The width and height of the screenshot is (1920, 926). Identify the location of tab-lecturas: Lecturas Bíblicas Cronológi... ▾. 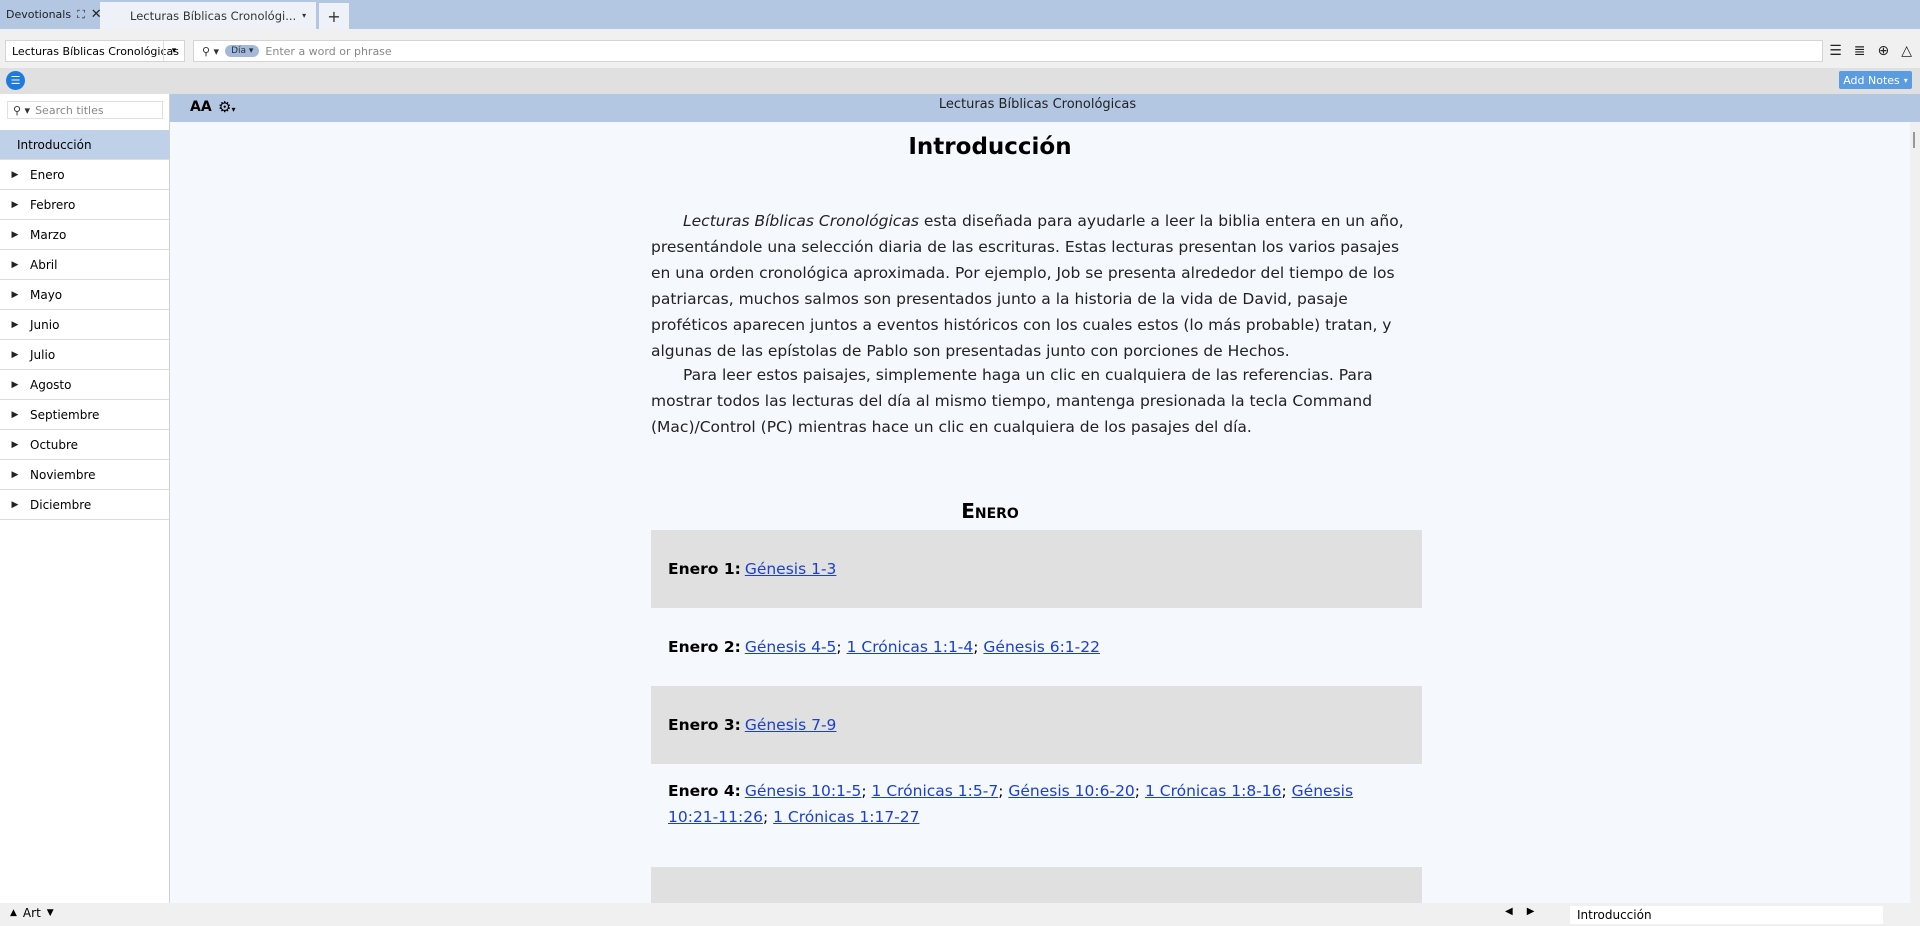
(208, 15).